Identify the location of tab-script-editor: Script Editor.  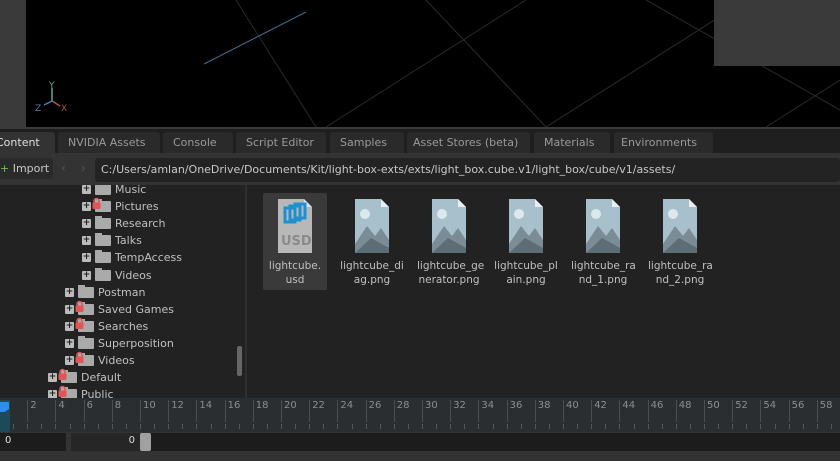
(281, 142).